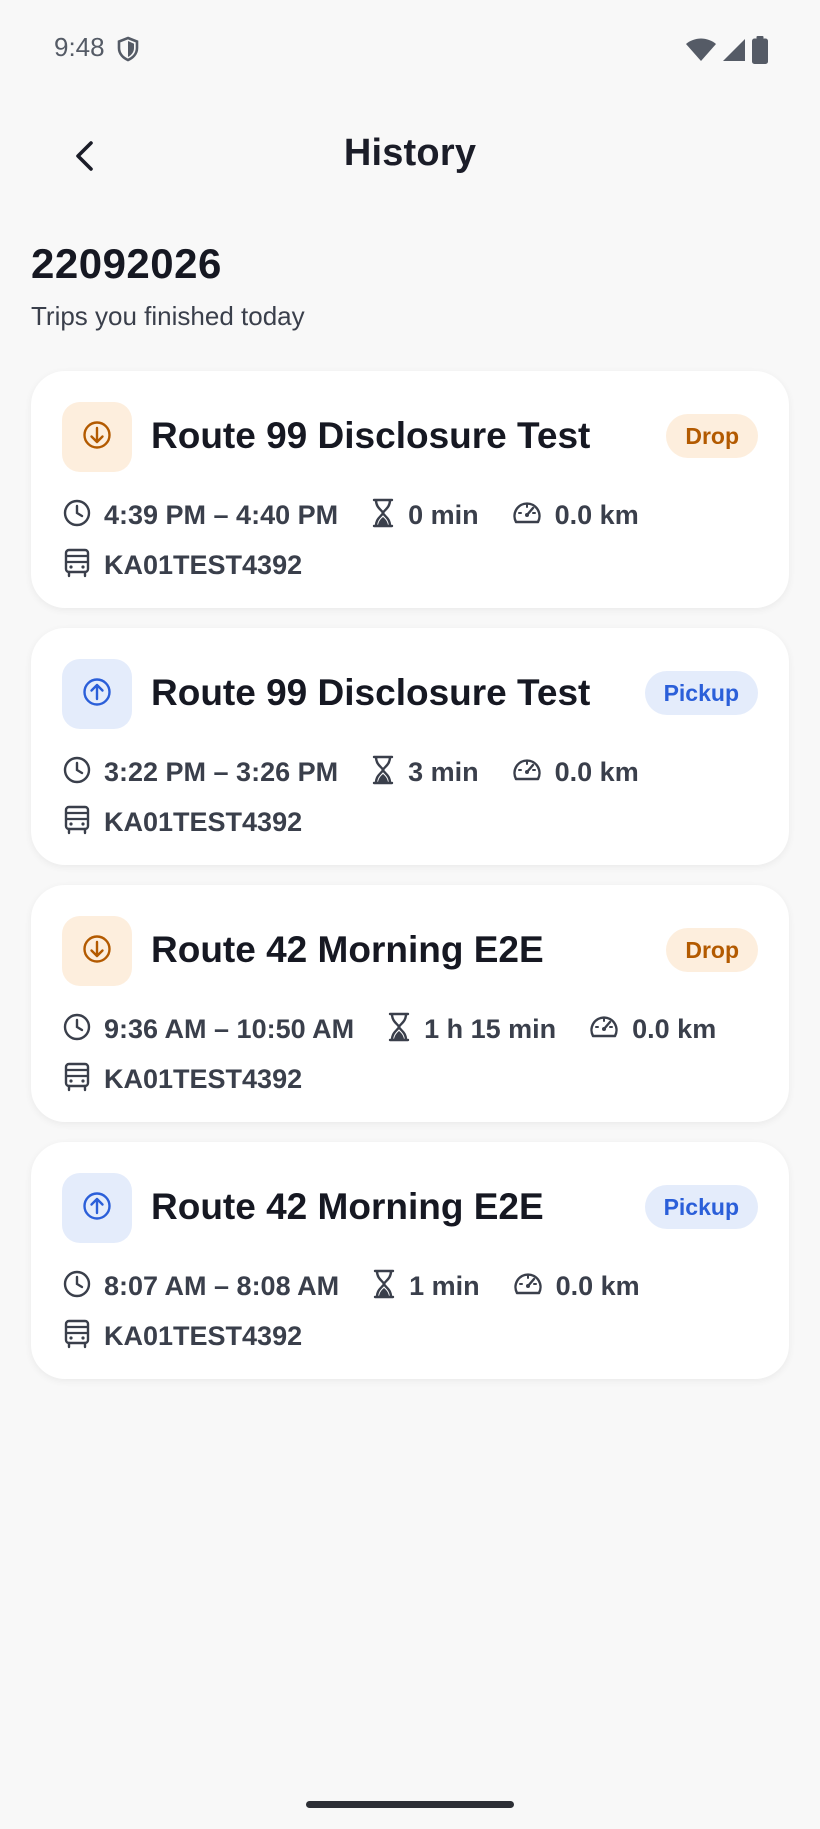  I want to click on shield-icon, so click(128, 51).